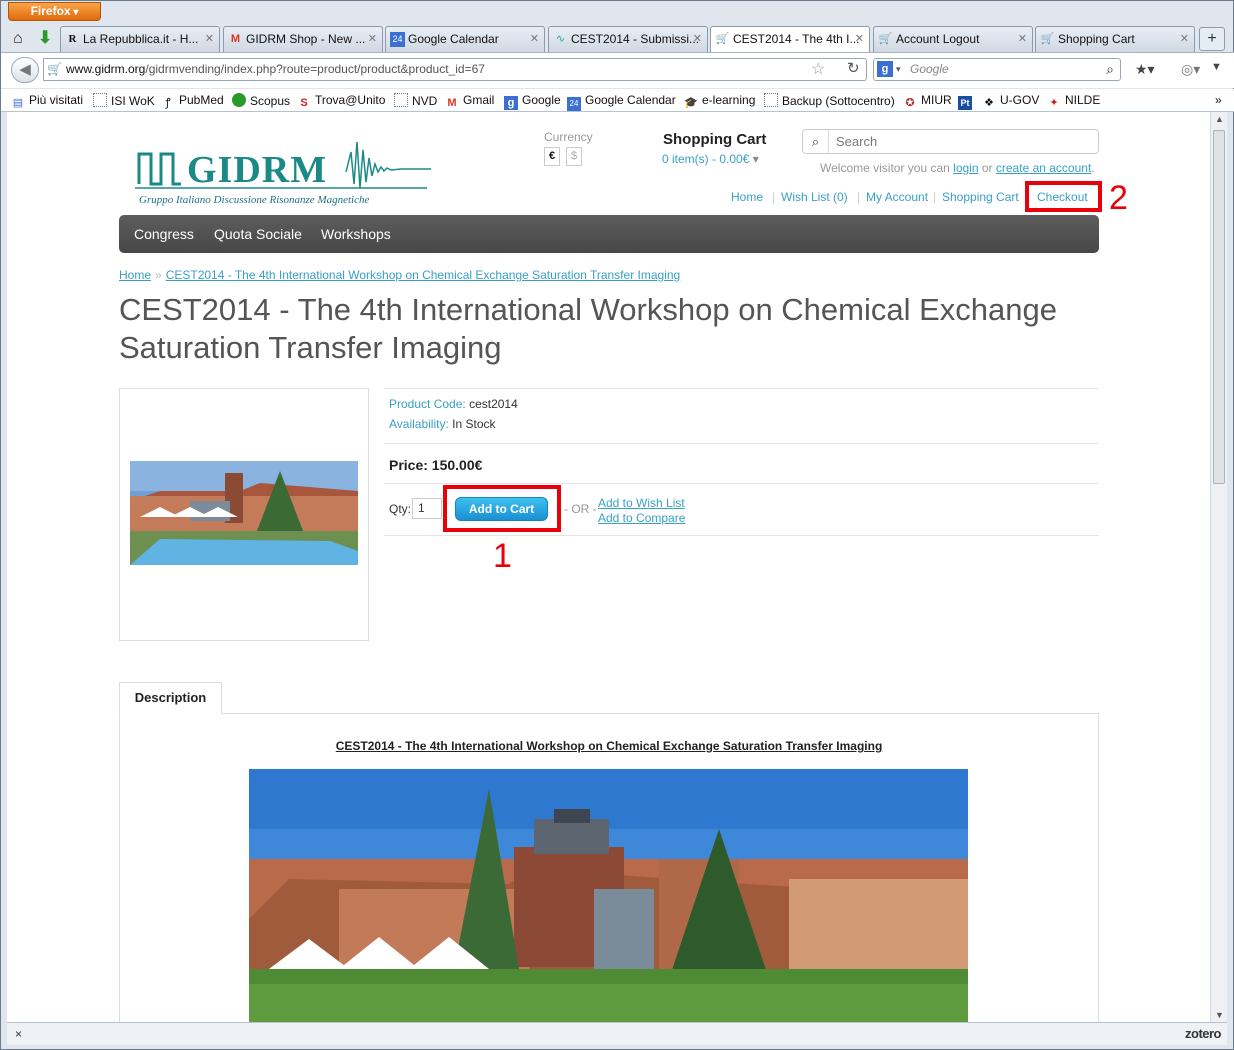 Image resolution: width=1234 pixels, height=1050 pixels. What do you see at coordinates (617, 1033) in the screenshot?
I see `status-bar: × zotero` at bounding box center [617, 1033].